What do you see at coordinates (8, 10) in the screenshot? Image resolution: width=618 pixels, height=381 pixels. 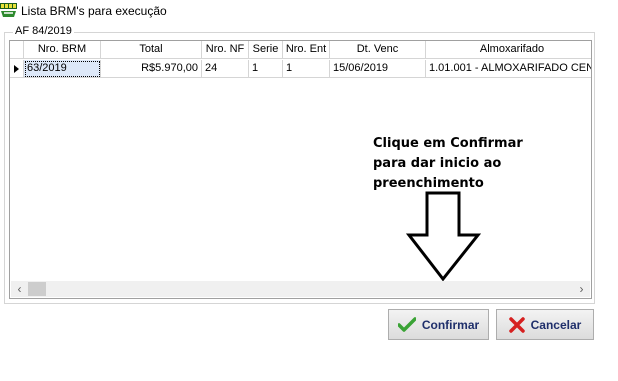 I see `app-icon` at bounding box center [8, 10].